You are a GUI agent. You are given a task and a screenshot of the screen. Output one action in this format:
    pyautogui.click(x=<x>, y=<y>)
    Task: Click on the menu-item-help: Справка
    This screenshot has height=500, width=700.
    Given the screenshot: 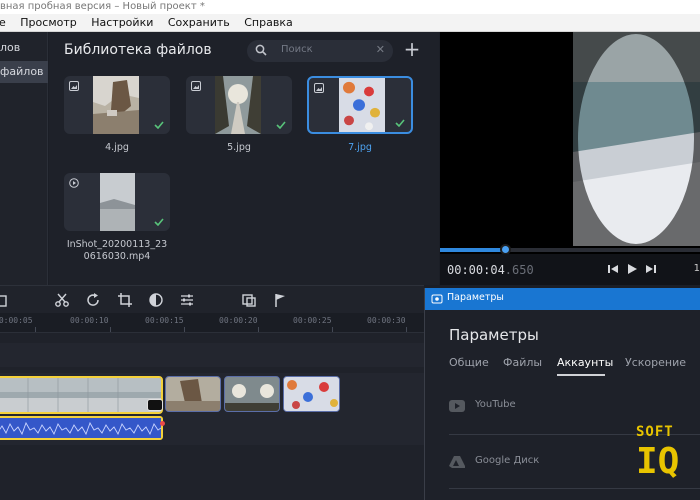 What is the action you would take?
    pyautogui.click(x=268, y=23)
    